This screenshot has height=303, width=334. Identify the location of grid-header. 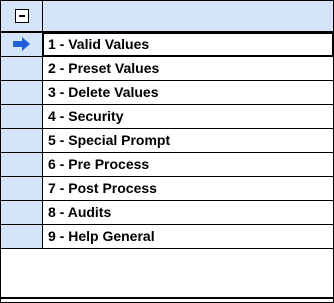
(167, 17).